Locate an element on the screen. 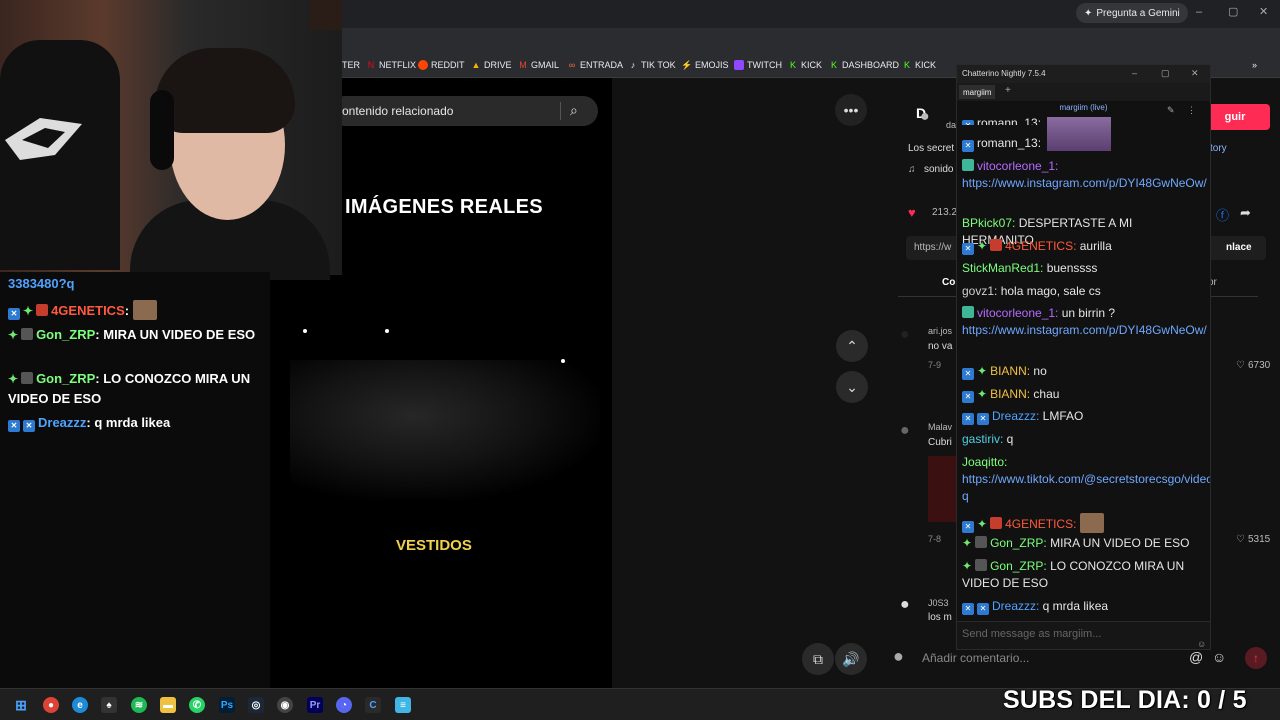 This screenshot has width=1280, height=720. chevron-up-icon: ⌃ is located at coordinates (852, 346).